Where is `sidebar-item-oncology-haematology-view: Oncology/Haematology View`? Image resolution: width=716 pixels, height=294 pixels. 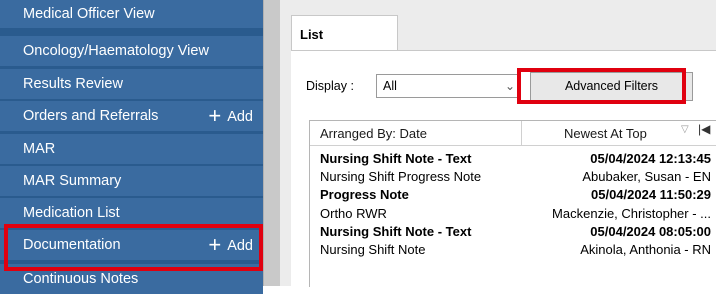
sidebar-item-oncology-haematology-view: Oncology/Haematology View is located at coordinates (131, 51).